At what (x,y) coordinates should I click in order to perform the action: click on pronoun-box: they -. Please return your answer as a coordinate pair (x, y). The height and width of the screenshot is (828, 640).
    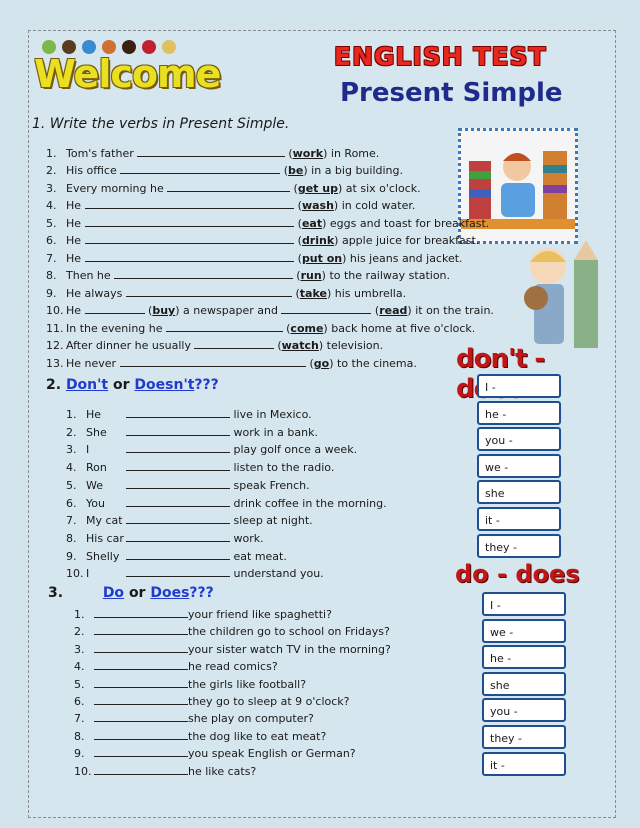
    Looking at the image, I should click on (524, 737).